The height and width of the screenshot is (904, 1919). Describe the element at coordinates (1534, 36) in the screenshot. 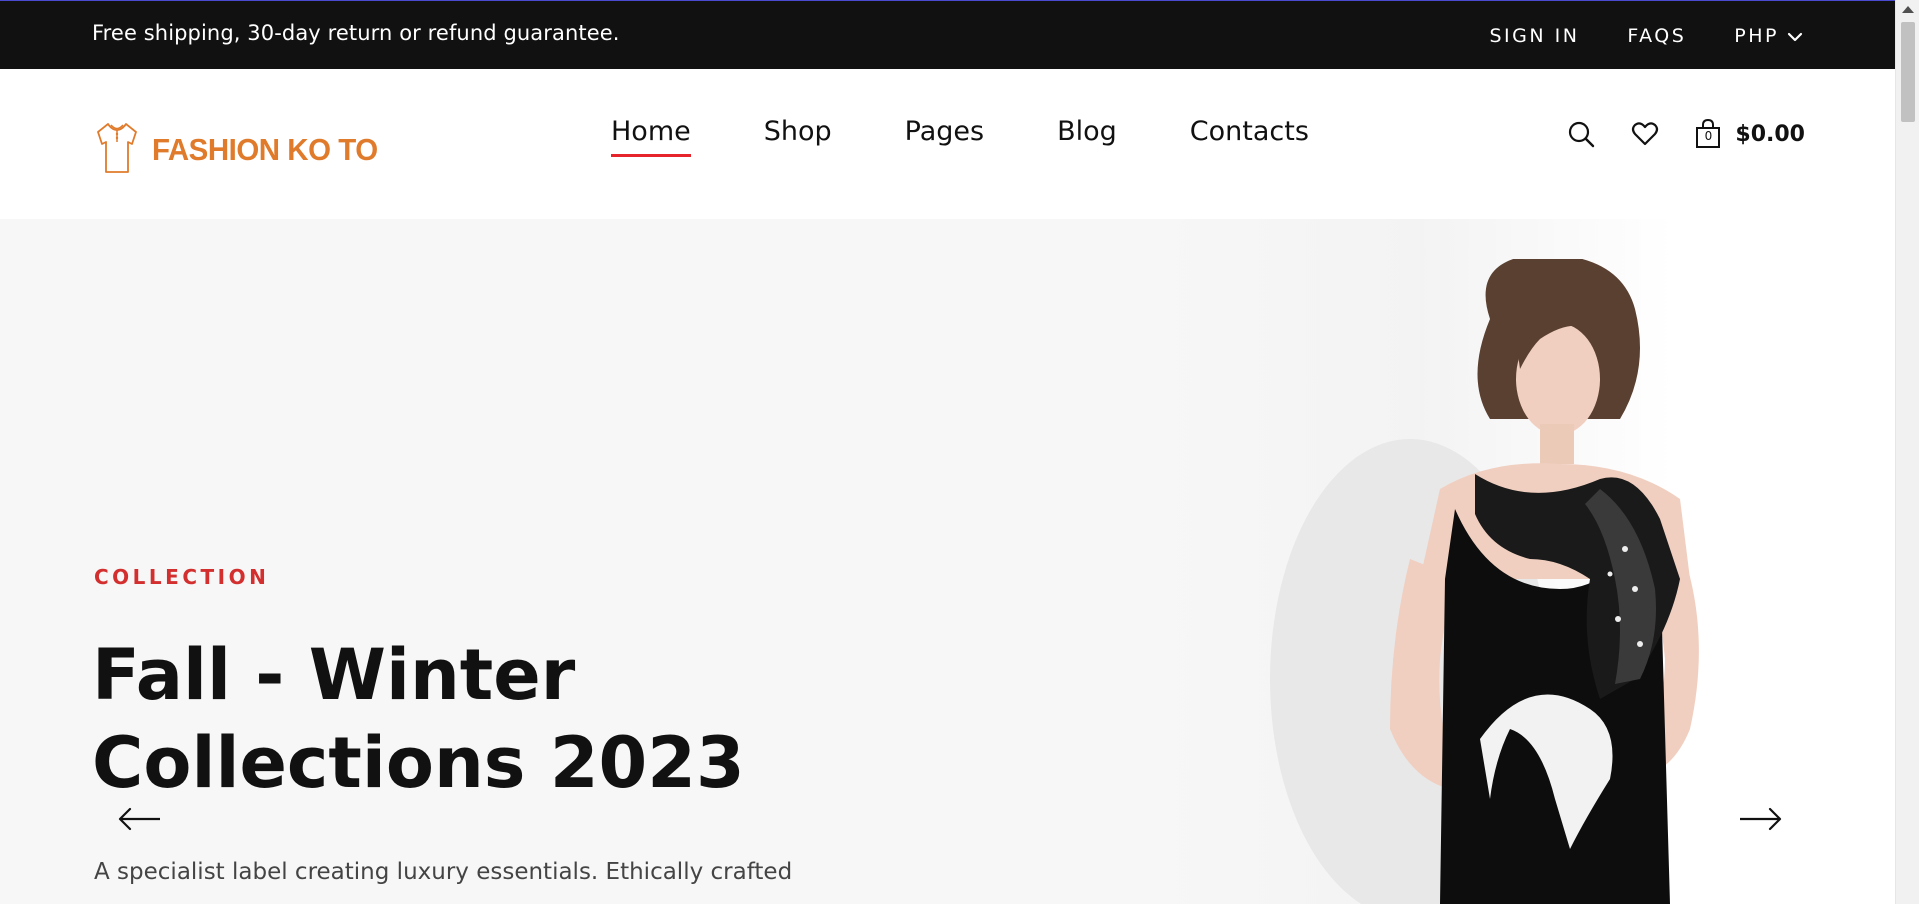

I see `sign-in-link: SIGN IN` at that location.